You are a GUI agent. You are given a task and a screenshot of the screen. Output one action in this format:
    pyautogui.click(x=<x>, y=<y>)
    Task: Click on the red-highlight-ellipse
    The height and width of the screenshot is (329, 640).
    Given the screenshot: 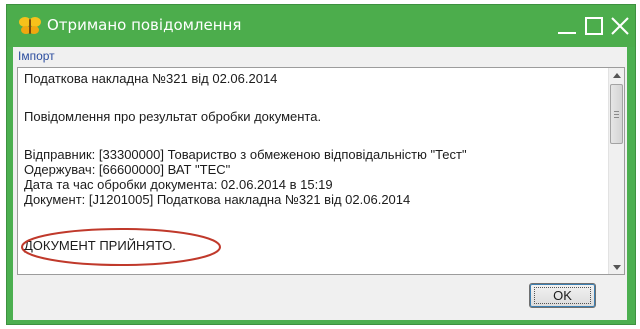 What is the action you would take?
    pyautogui.click(x=121, y=247)
    